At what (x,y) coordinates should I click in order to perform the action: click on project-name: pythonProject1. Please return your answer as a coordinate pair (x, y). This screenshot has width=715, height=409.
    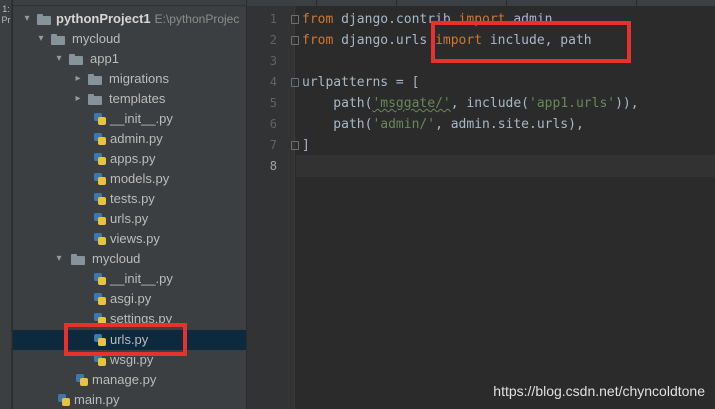
    Looking at the image, I should click on (103, 18).